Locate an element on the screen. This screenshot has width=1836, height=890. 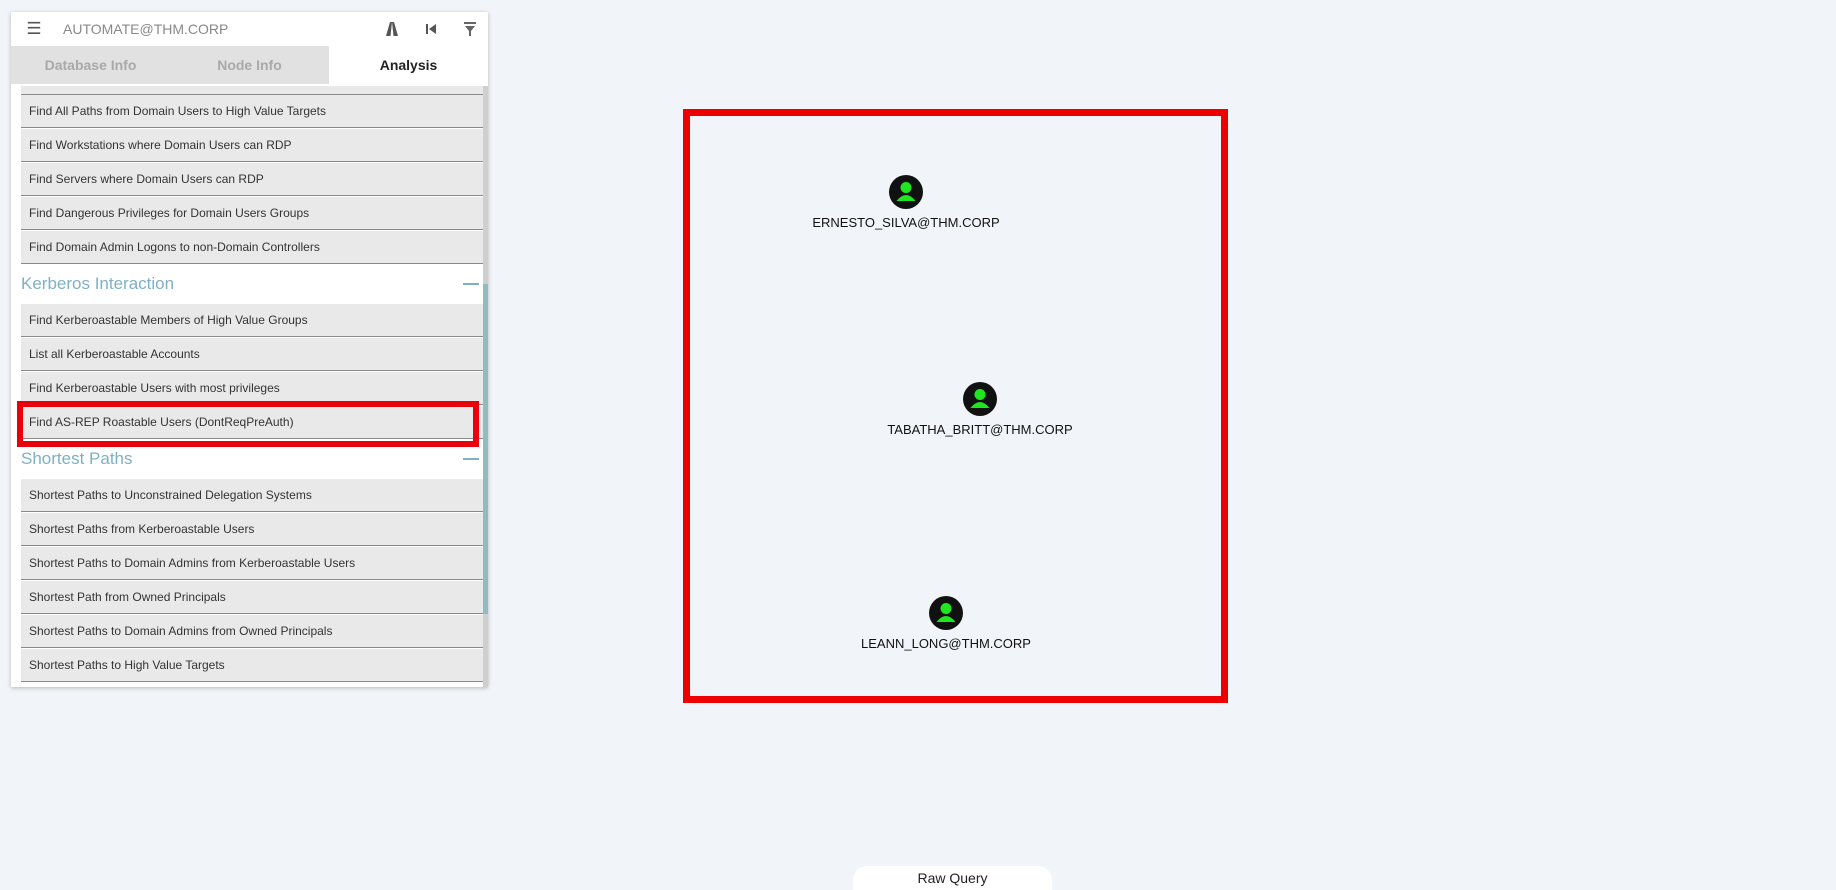
raw-query-button: Raw Query is located at coordinates (952, 878).